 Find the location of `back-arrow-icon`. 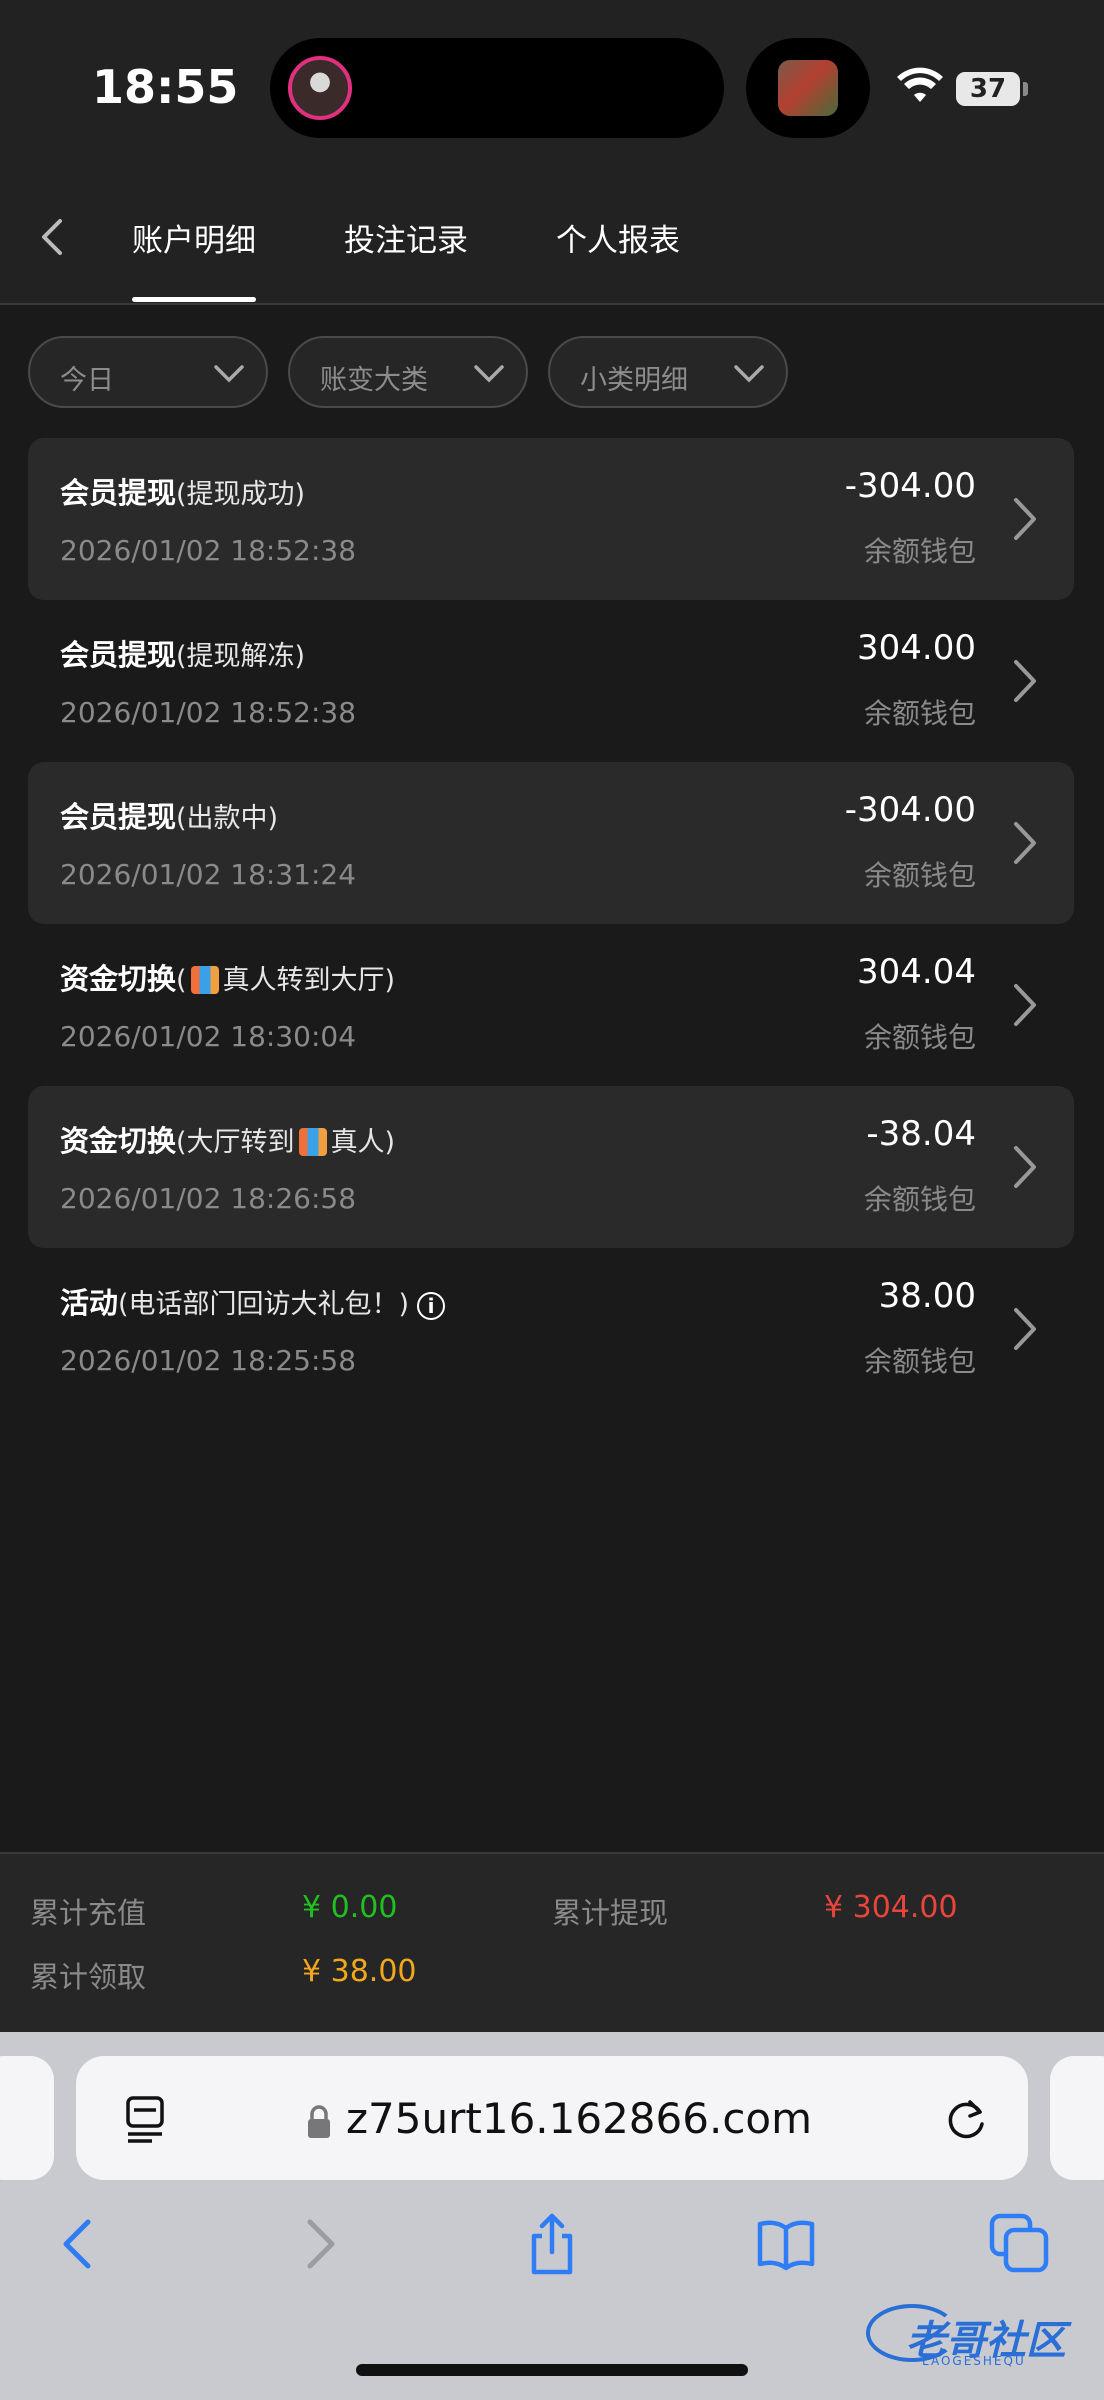

back-arrow-icon is located at coordinates (54, 237).